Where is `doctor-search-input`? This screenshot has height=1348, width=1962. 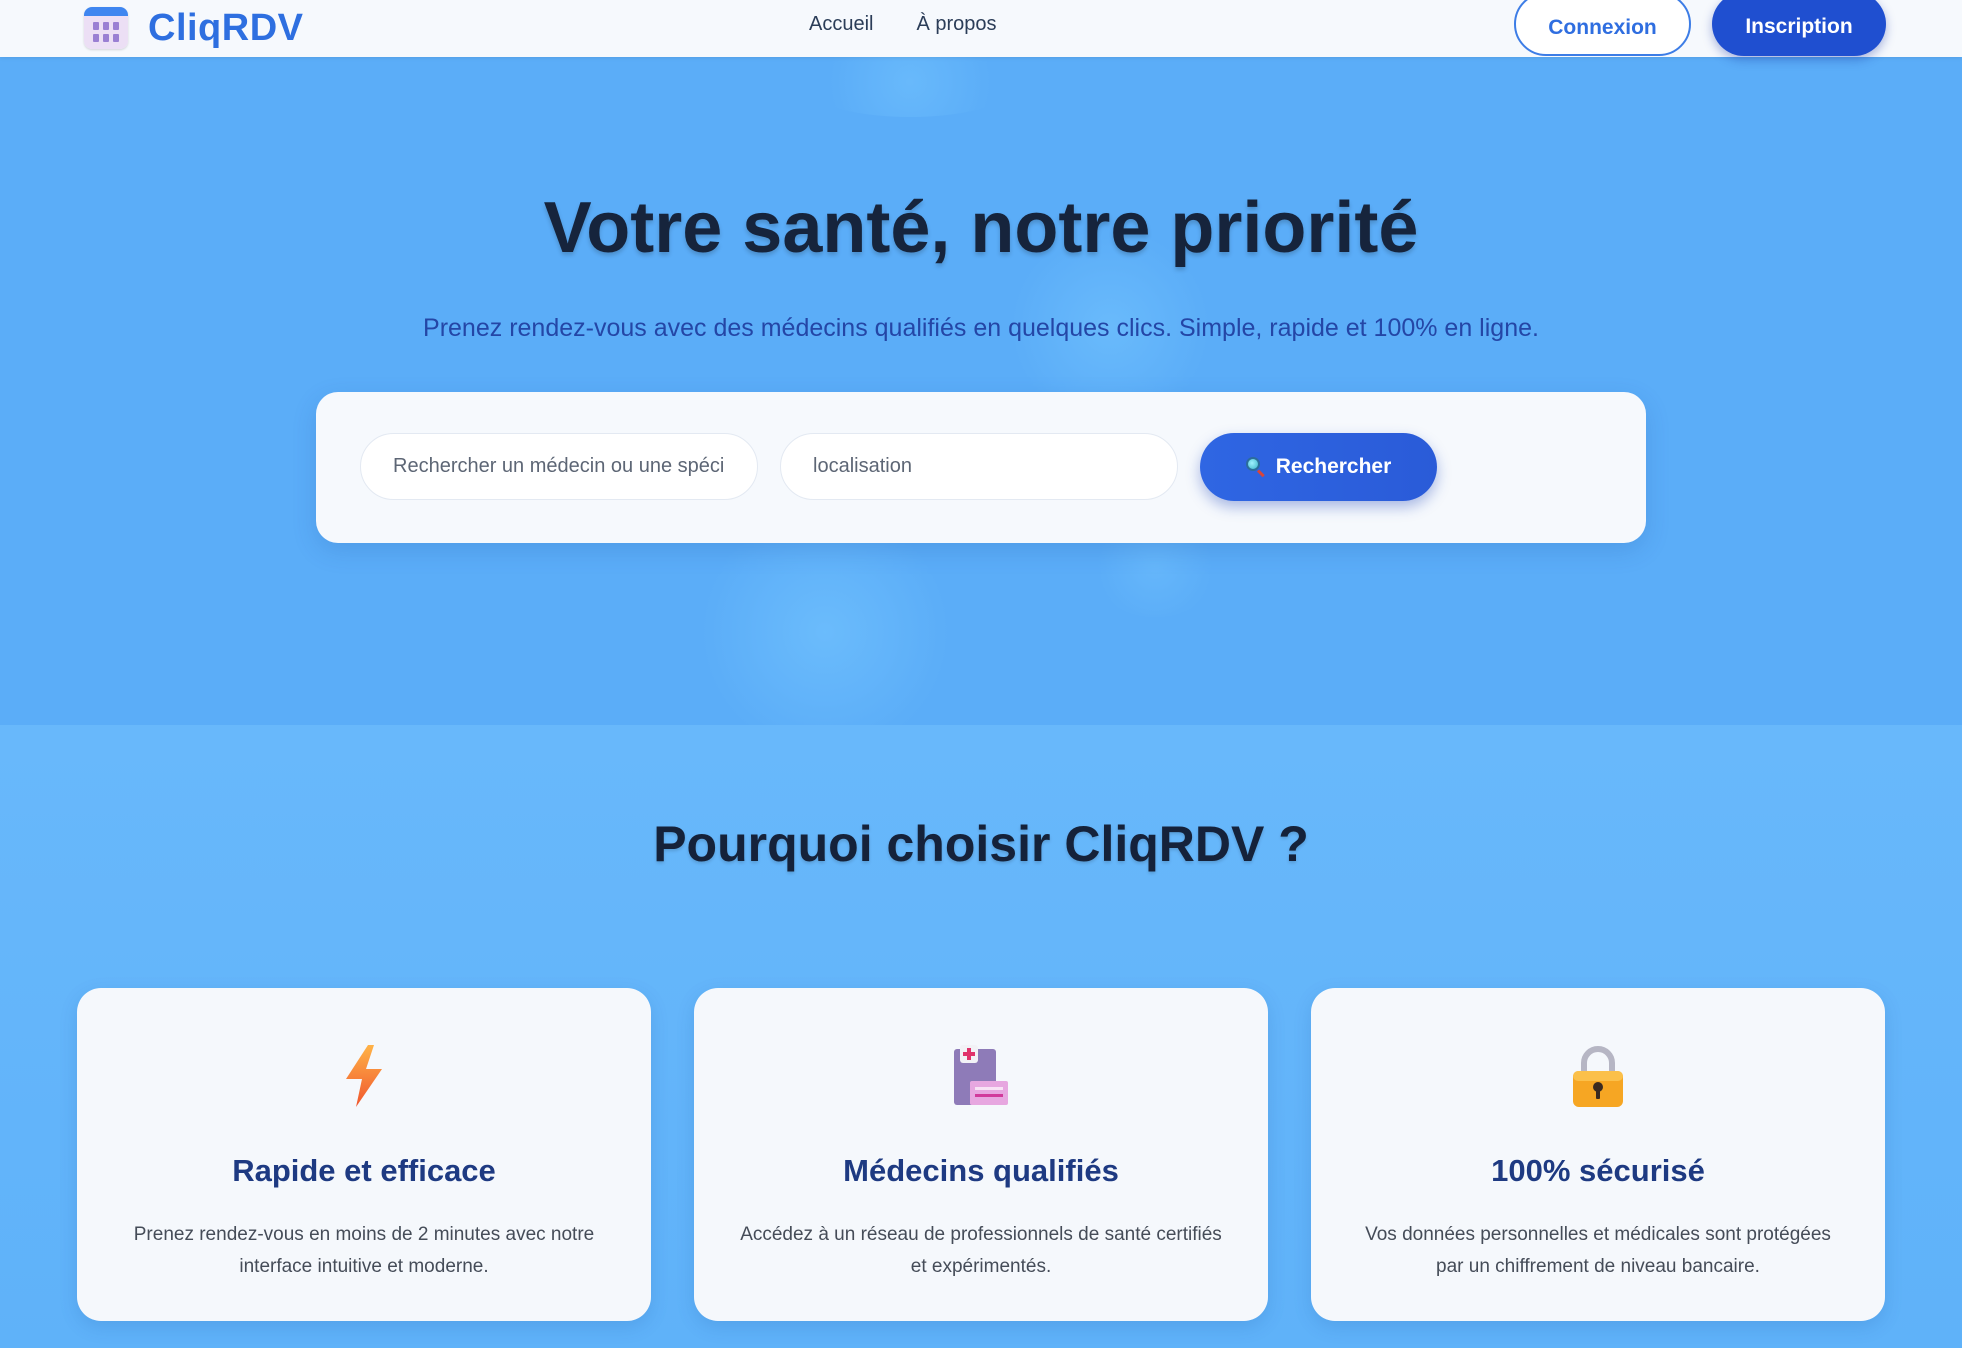 doctor-search-input is located at coordinates (559, 466).